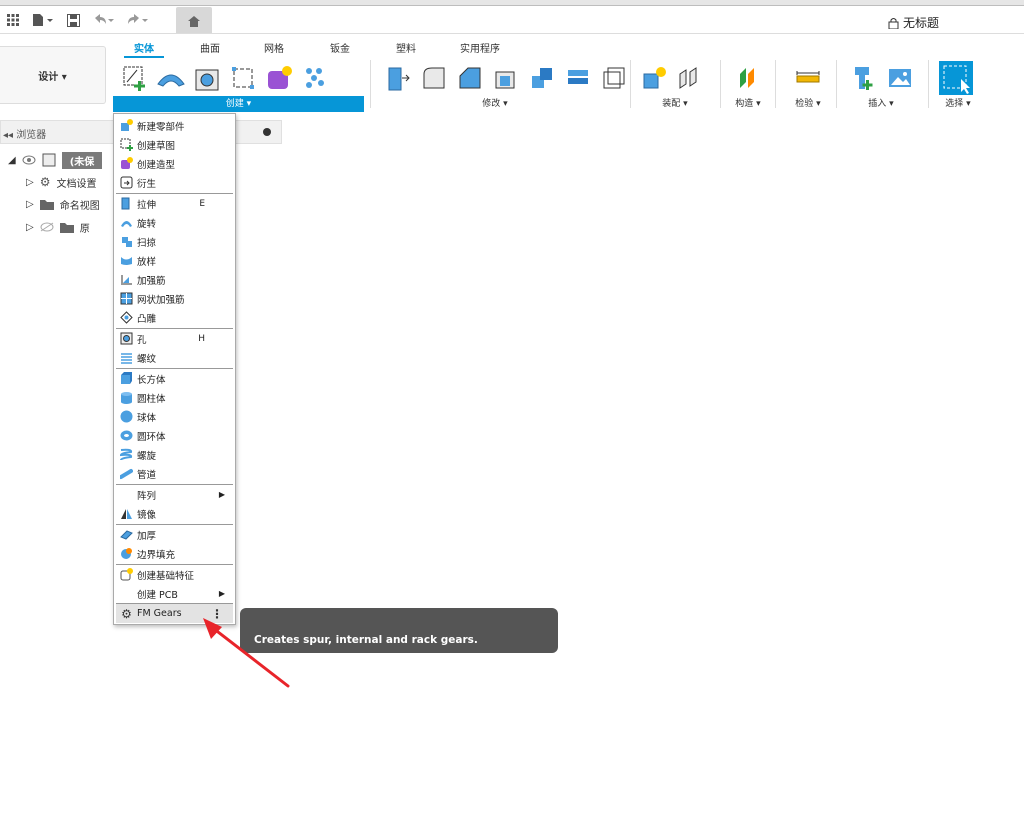 This screenshot has height=837, width=1024. I want to click on menu-item-cylinder: 圆柱体, so click(174, 397).